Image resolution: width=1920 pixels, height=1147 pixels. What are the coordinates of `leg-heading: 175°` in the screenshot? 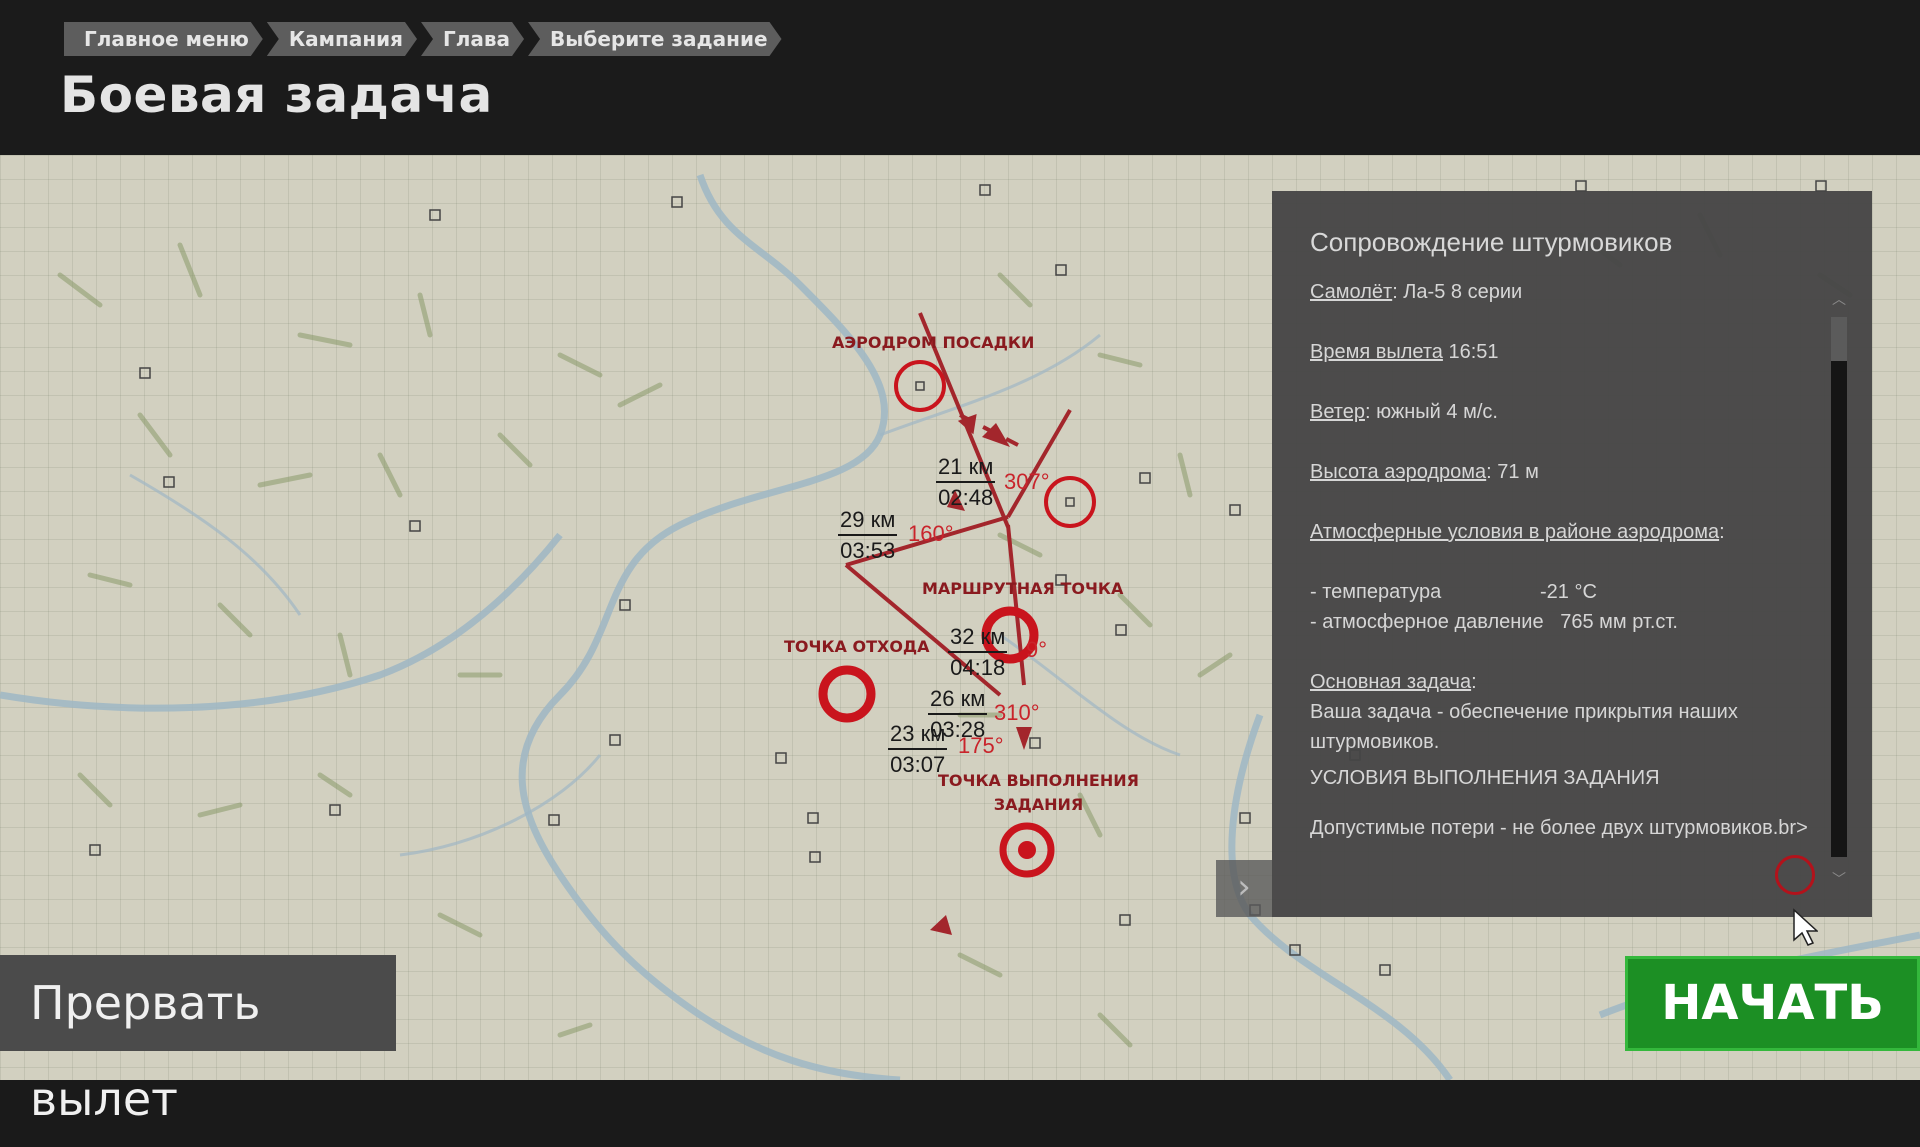 It's located at (981, 745).